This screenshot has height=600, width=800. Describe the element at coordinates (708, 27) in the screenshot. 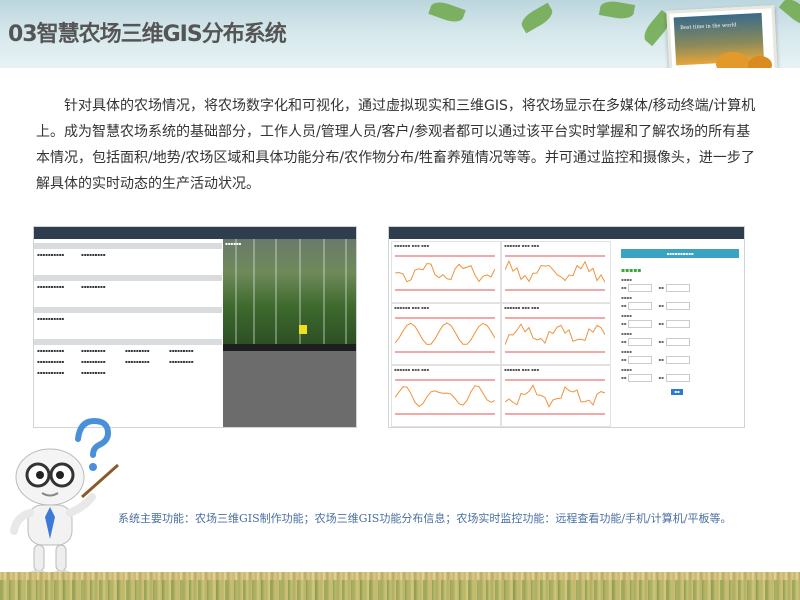

I see `book-caption: Best time in the world` at that location.